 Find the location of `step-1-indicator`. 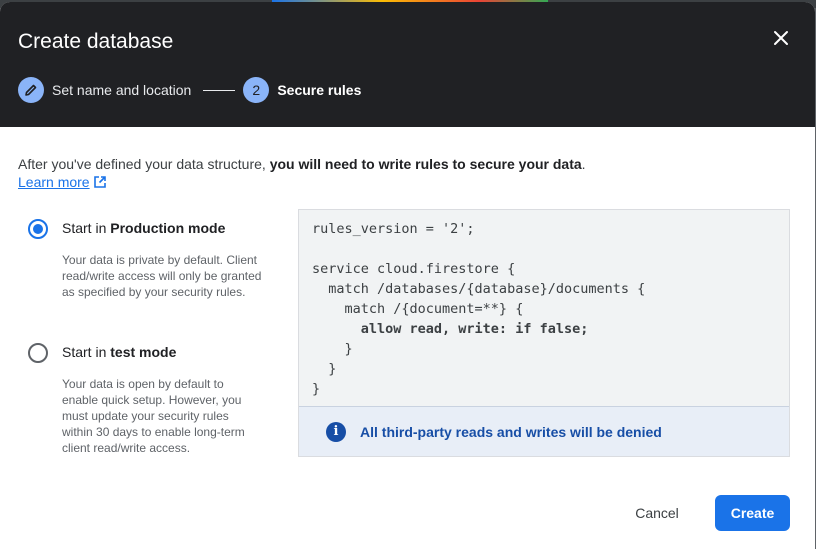

step-1-indicator is located at coordinates (31, 90).